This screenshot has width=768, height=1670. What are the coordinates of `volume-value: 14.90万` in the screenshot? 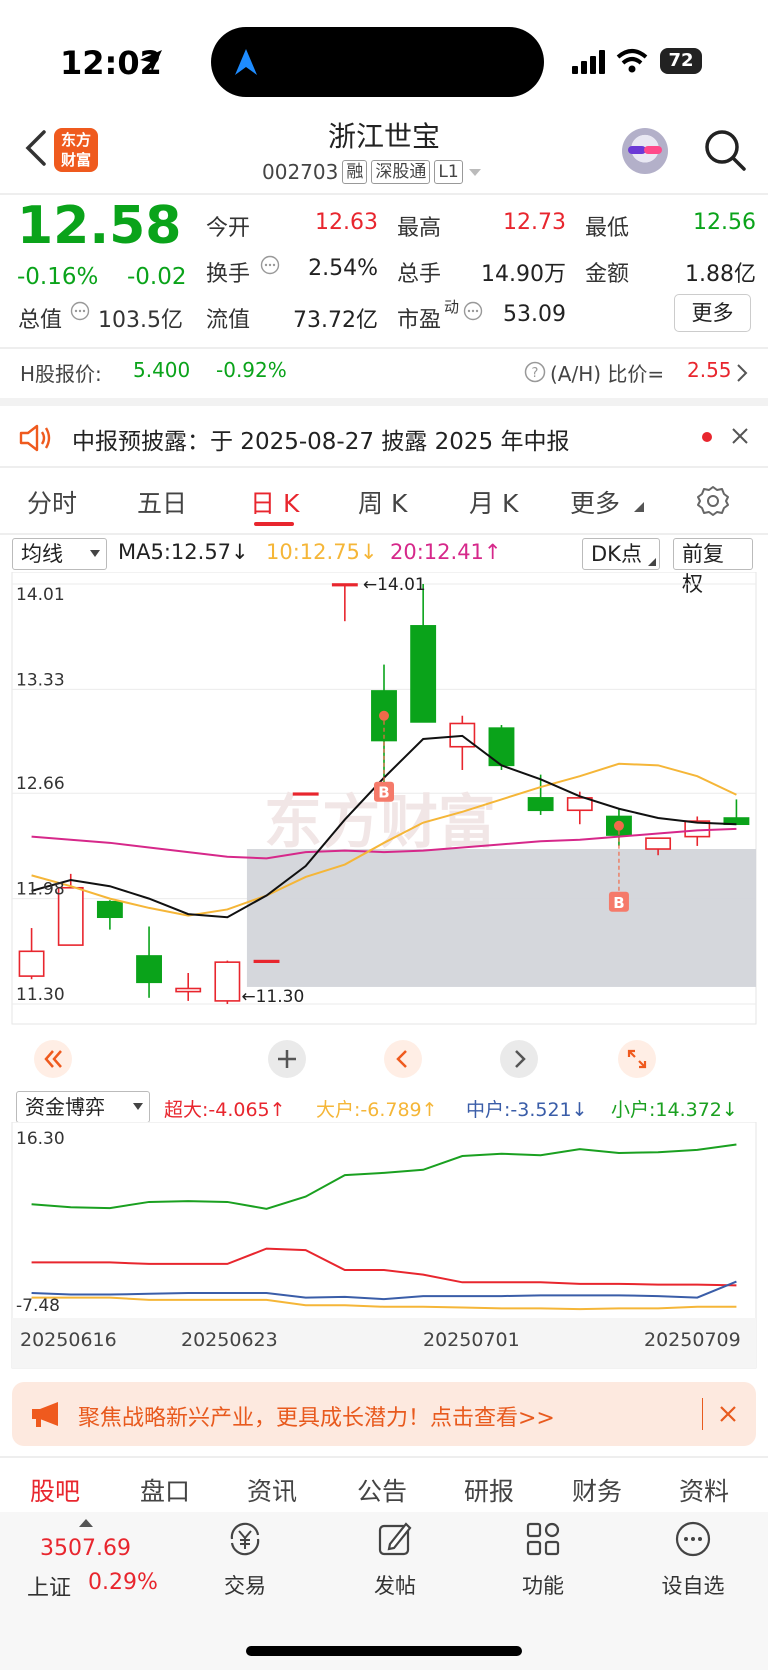 It's located at (523, 274).